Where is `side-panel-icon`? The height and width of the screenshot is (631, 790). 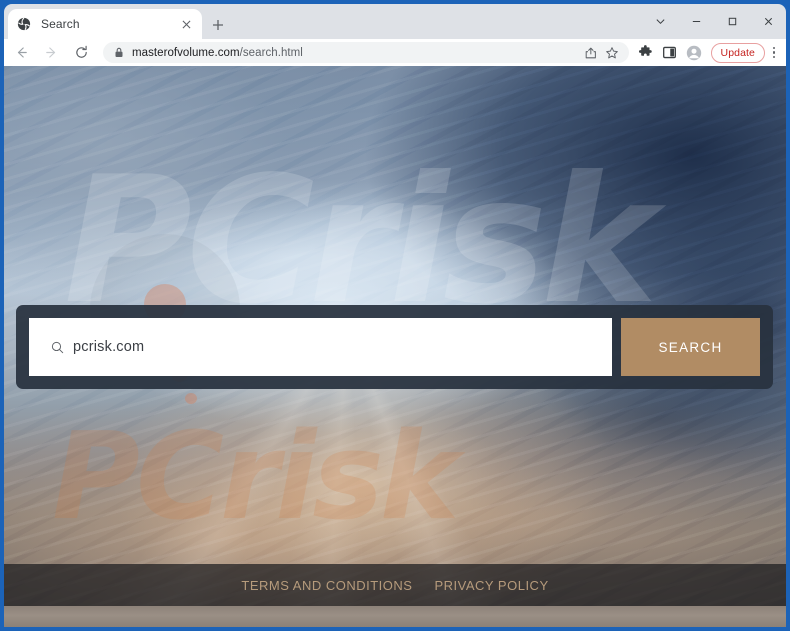
side-panel-icon is located at coordinates (670, 53).